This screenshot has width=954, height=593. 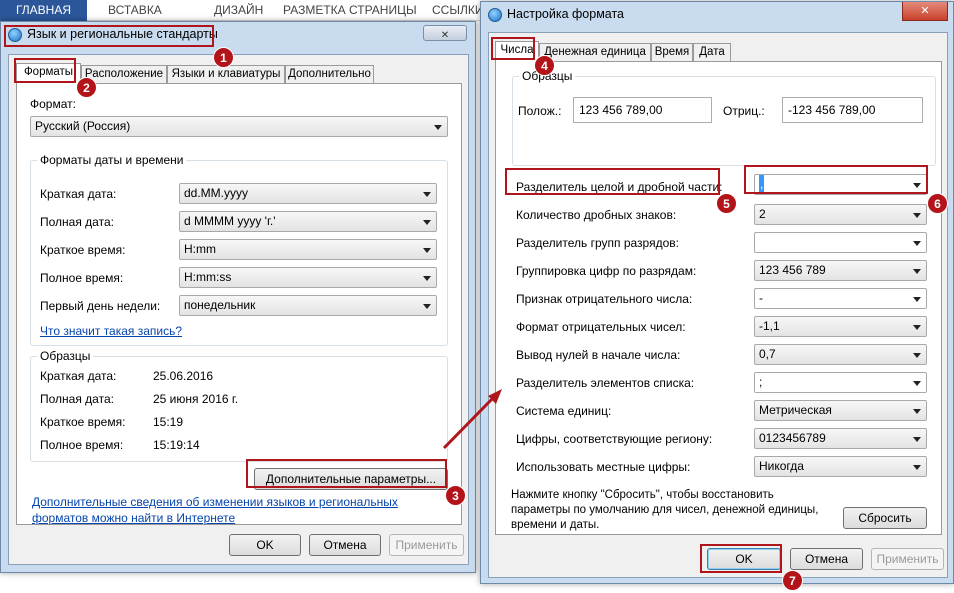 What do you see at coordinates (346, 473) in the screenshot?
I see `highlight-advanced-button` at bounding box center [346, 473].